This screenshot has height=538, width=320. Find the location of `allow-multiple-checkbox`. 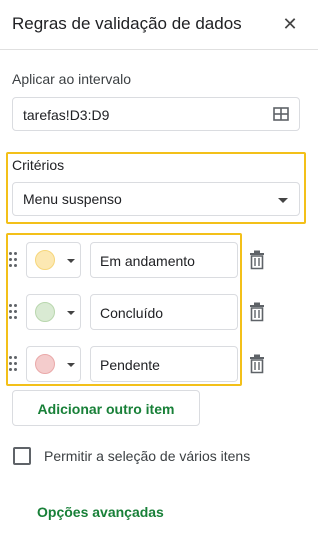

allow-multiple-checkbox is located at coordinates (22, 456).